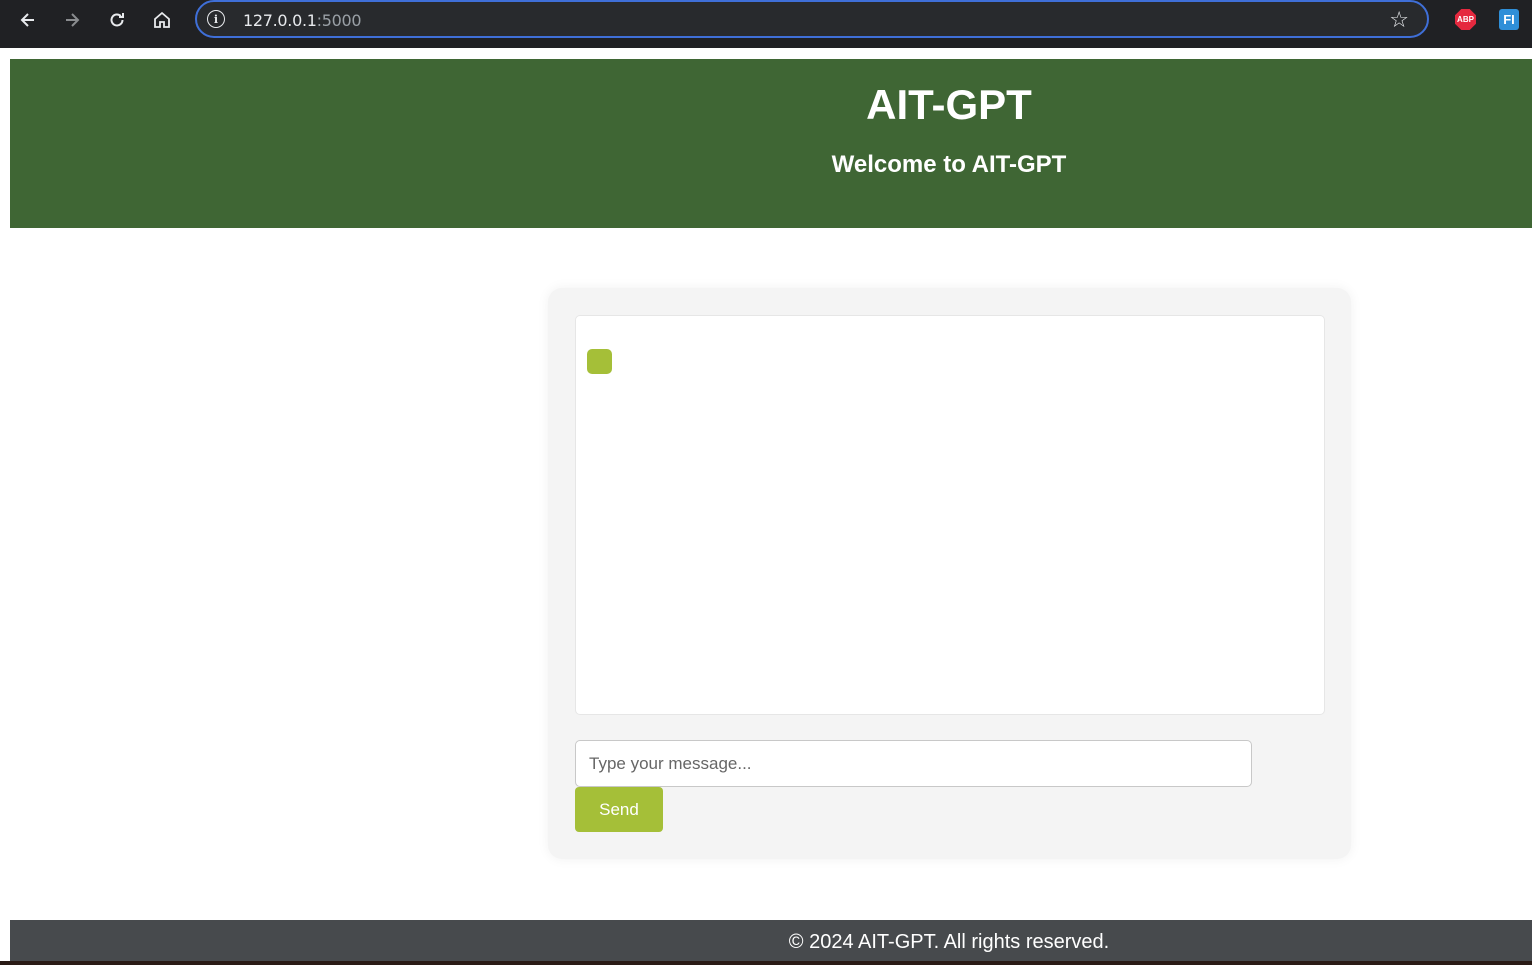 The height and width of the screenshot is (965, 1532). I want to click on fi-label: FI, so click(1509, 19).